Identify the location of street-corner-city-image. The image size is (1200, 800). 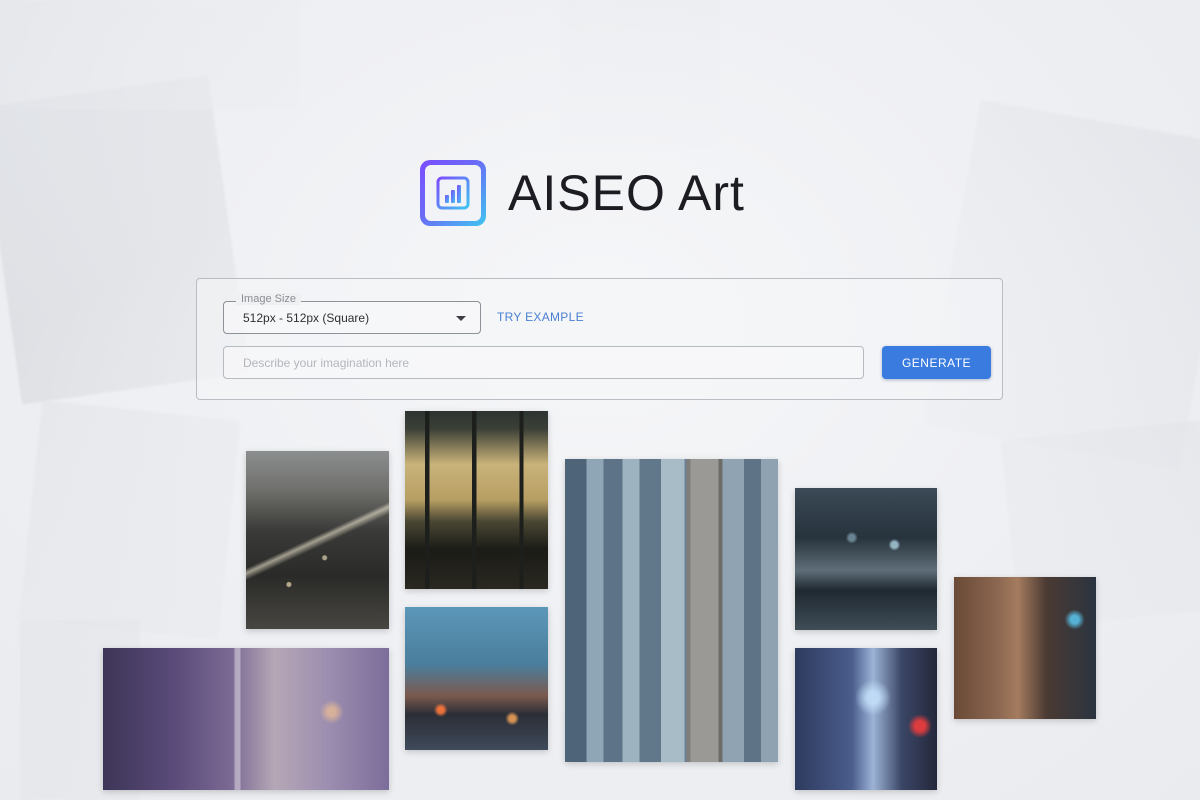
(476, 678).